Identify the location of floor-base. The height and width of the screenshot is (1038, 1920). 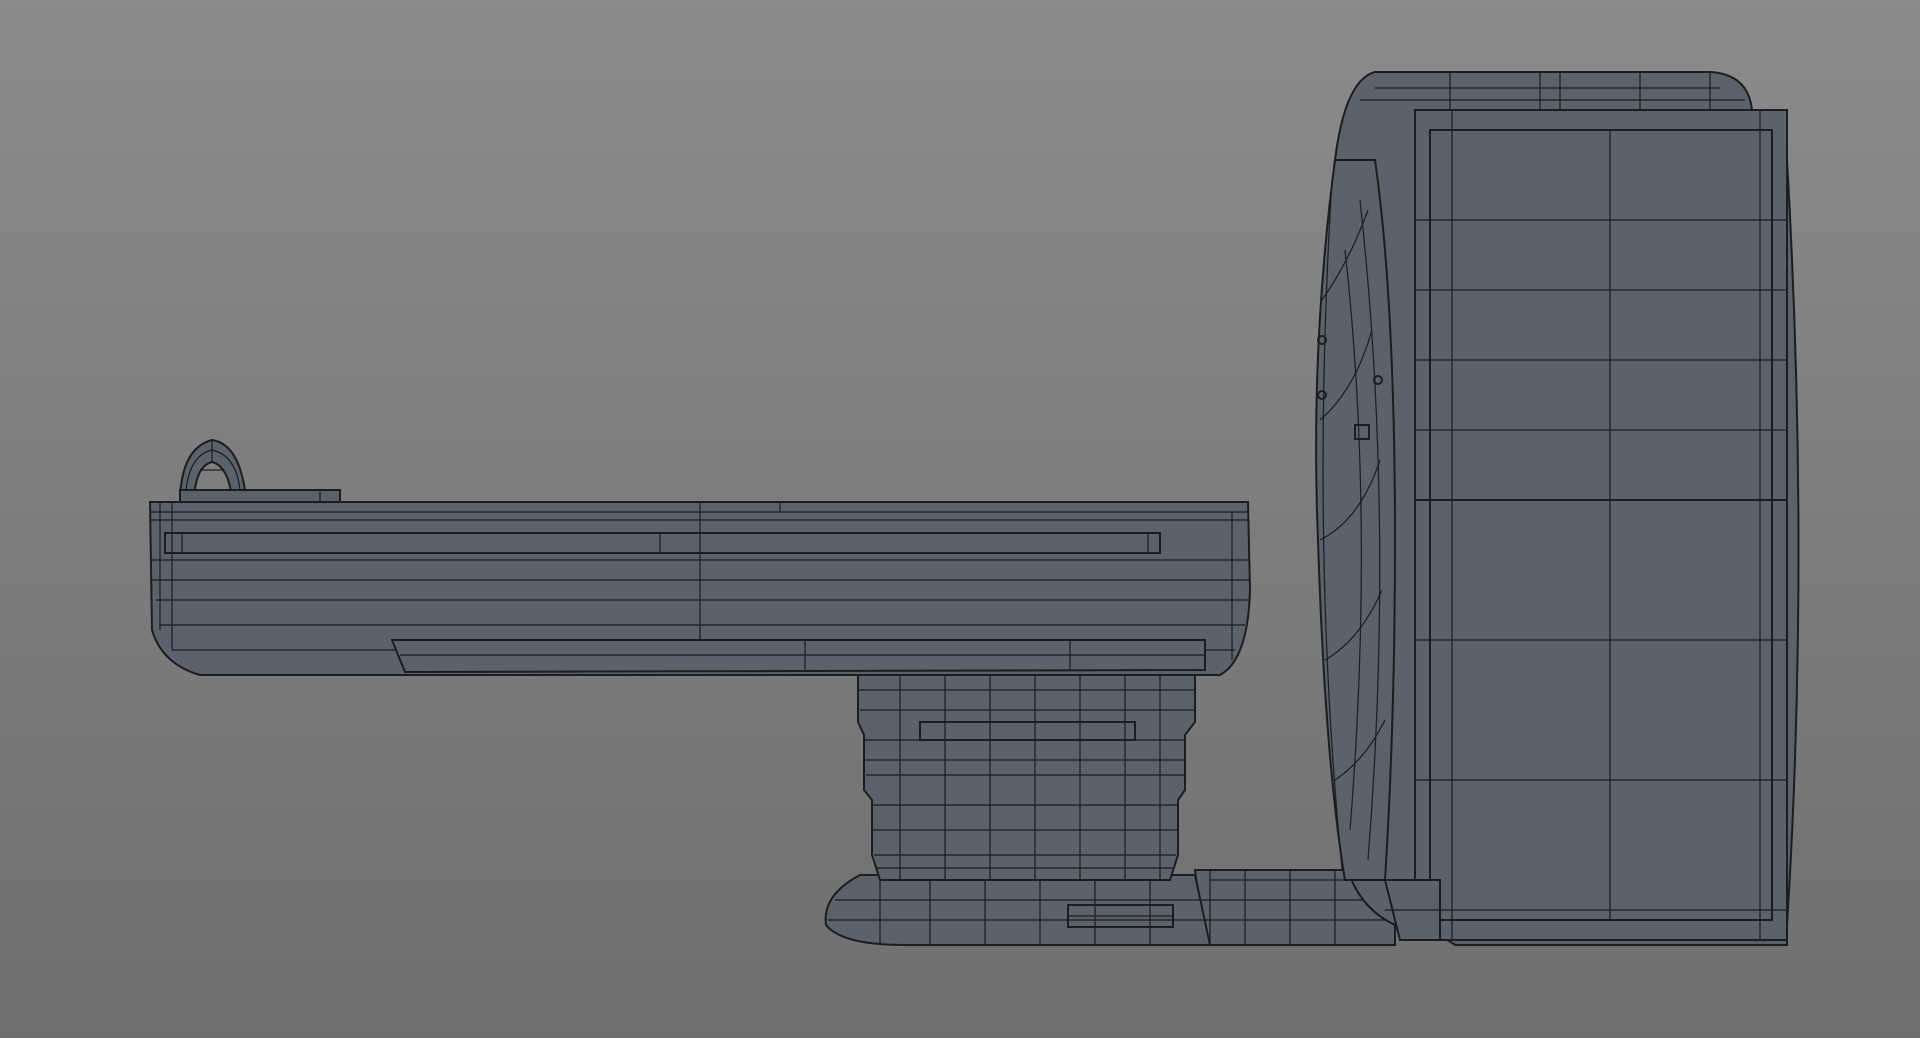
(1018, 910).